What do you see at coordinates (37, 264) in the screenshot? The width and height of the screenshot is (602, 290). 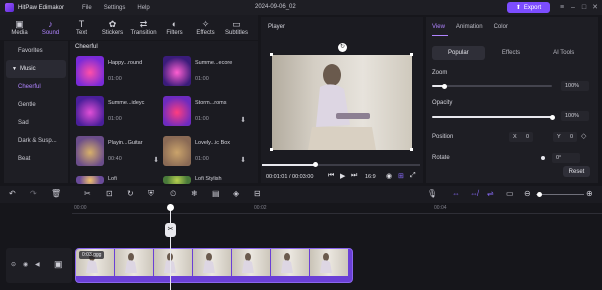 I see `track-mute-icon: ◀` at bounding box center [37, 264].